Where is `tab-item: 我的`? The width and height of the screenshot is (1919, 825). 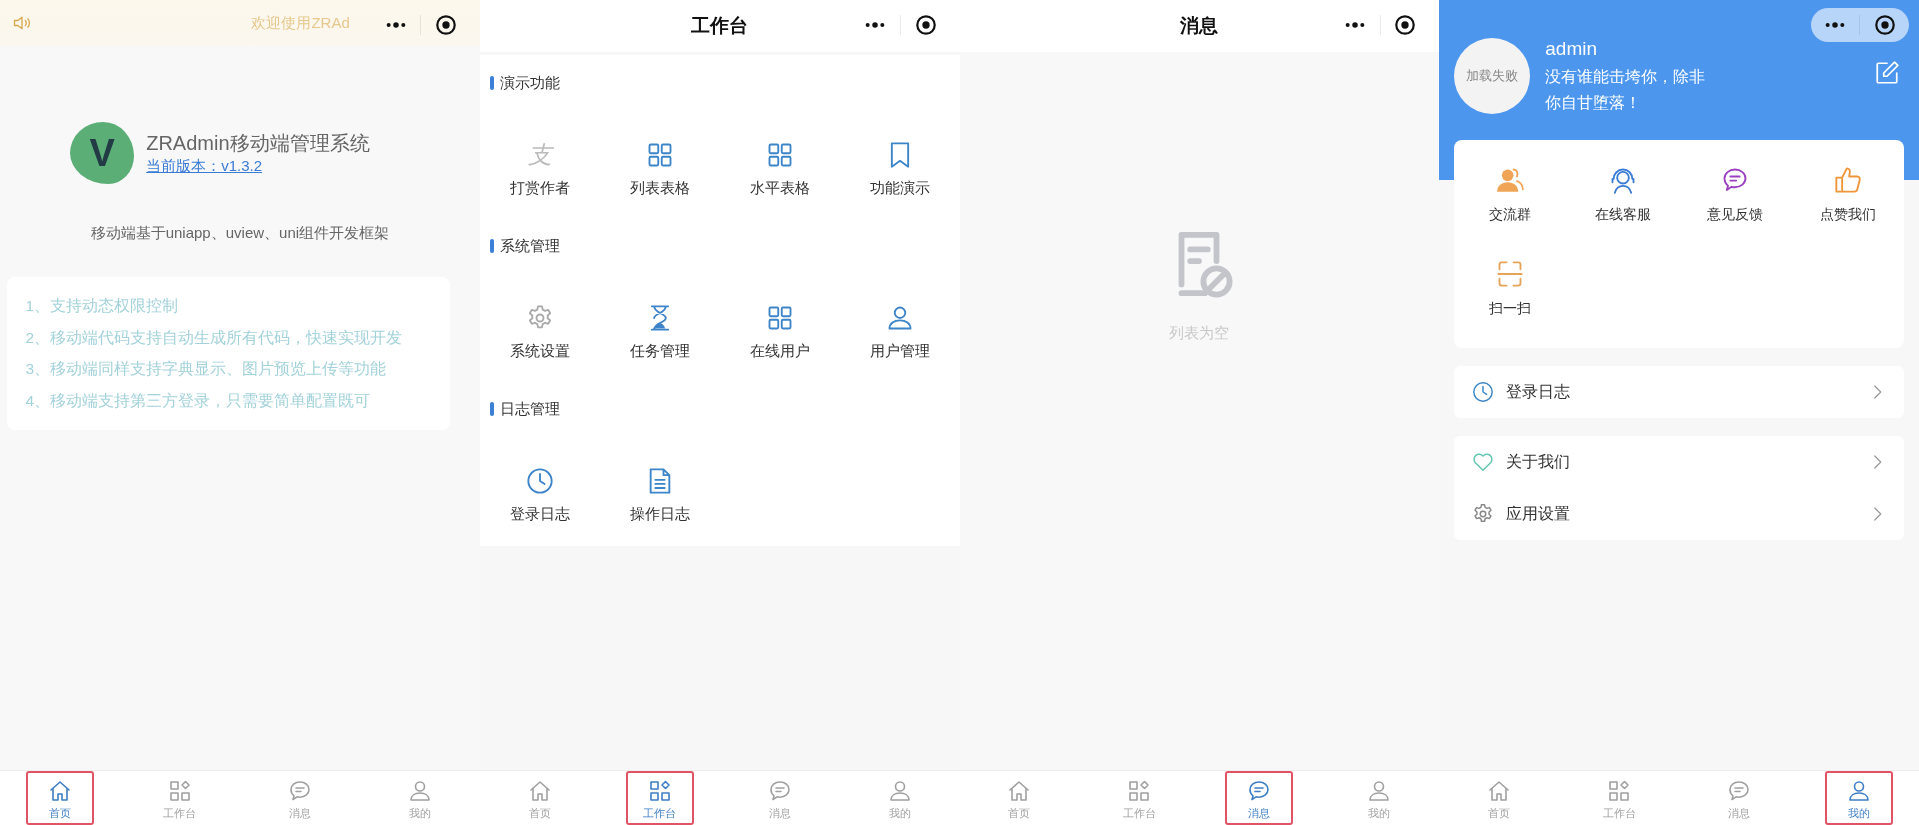 tab-item: 我的 is located at coordinates (1859, 798).